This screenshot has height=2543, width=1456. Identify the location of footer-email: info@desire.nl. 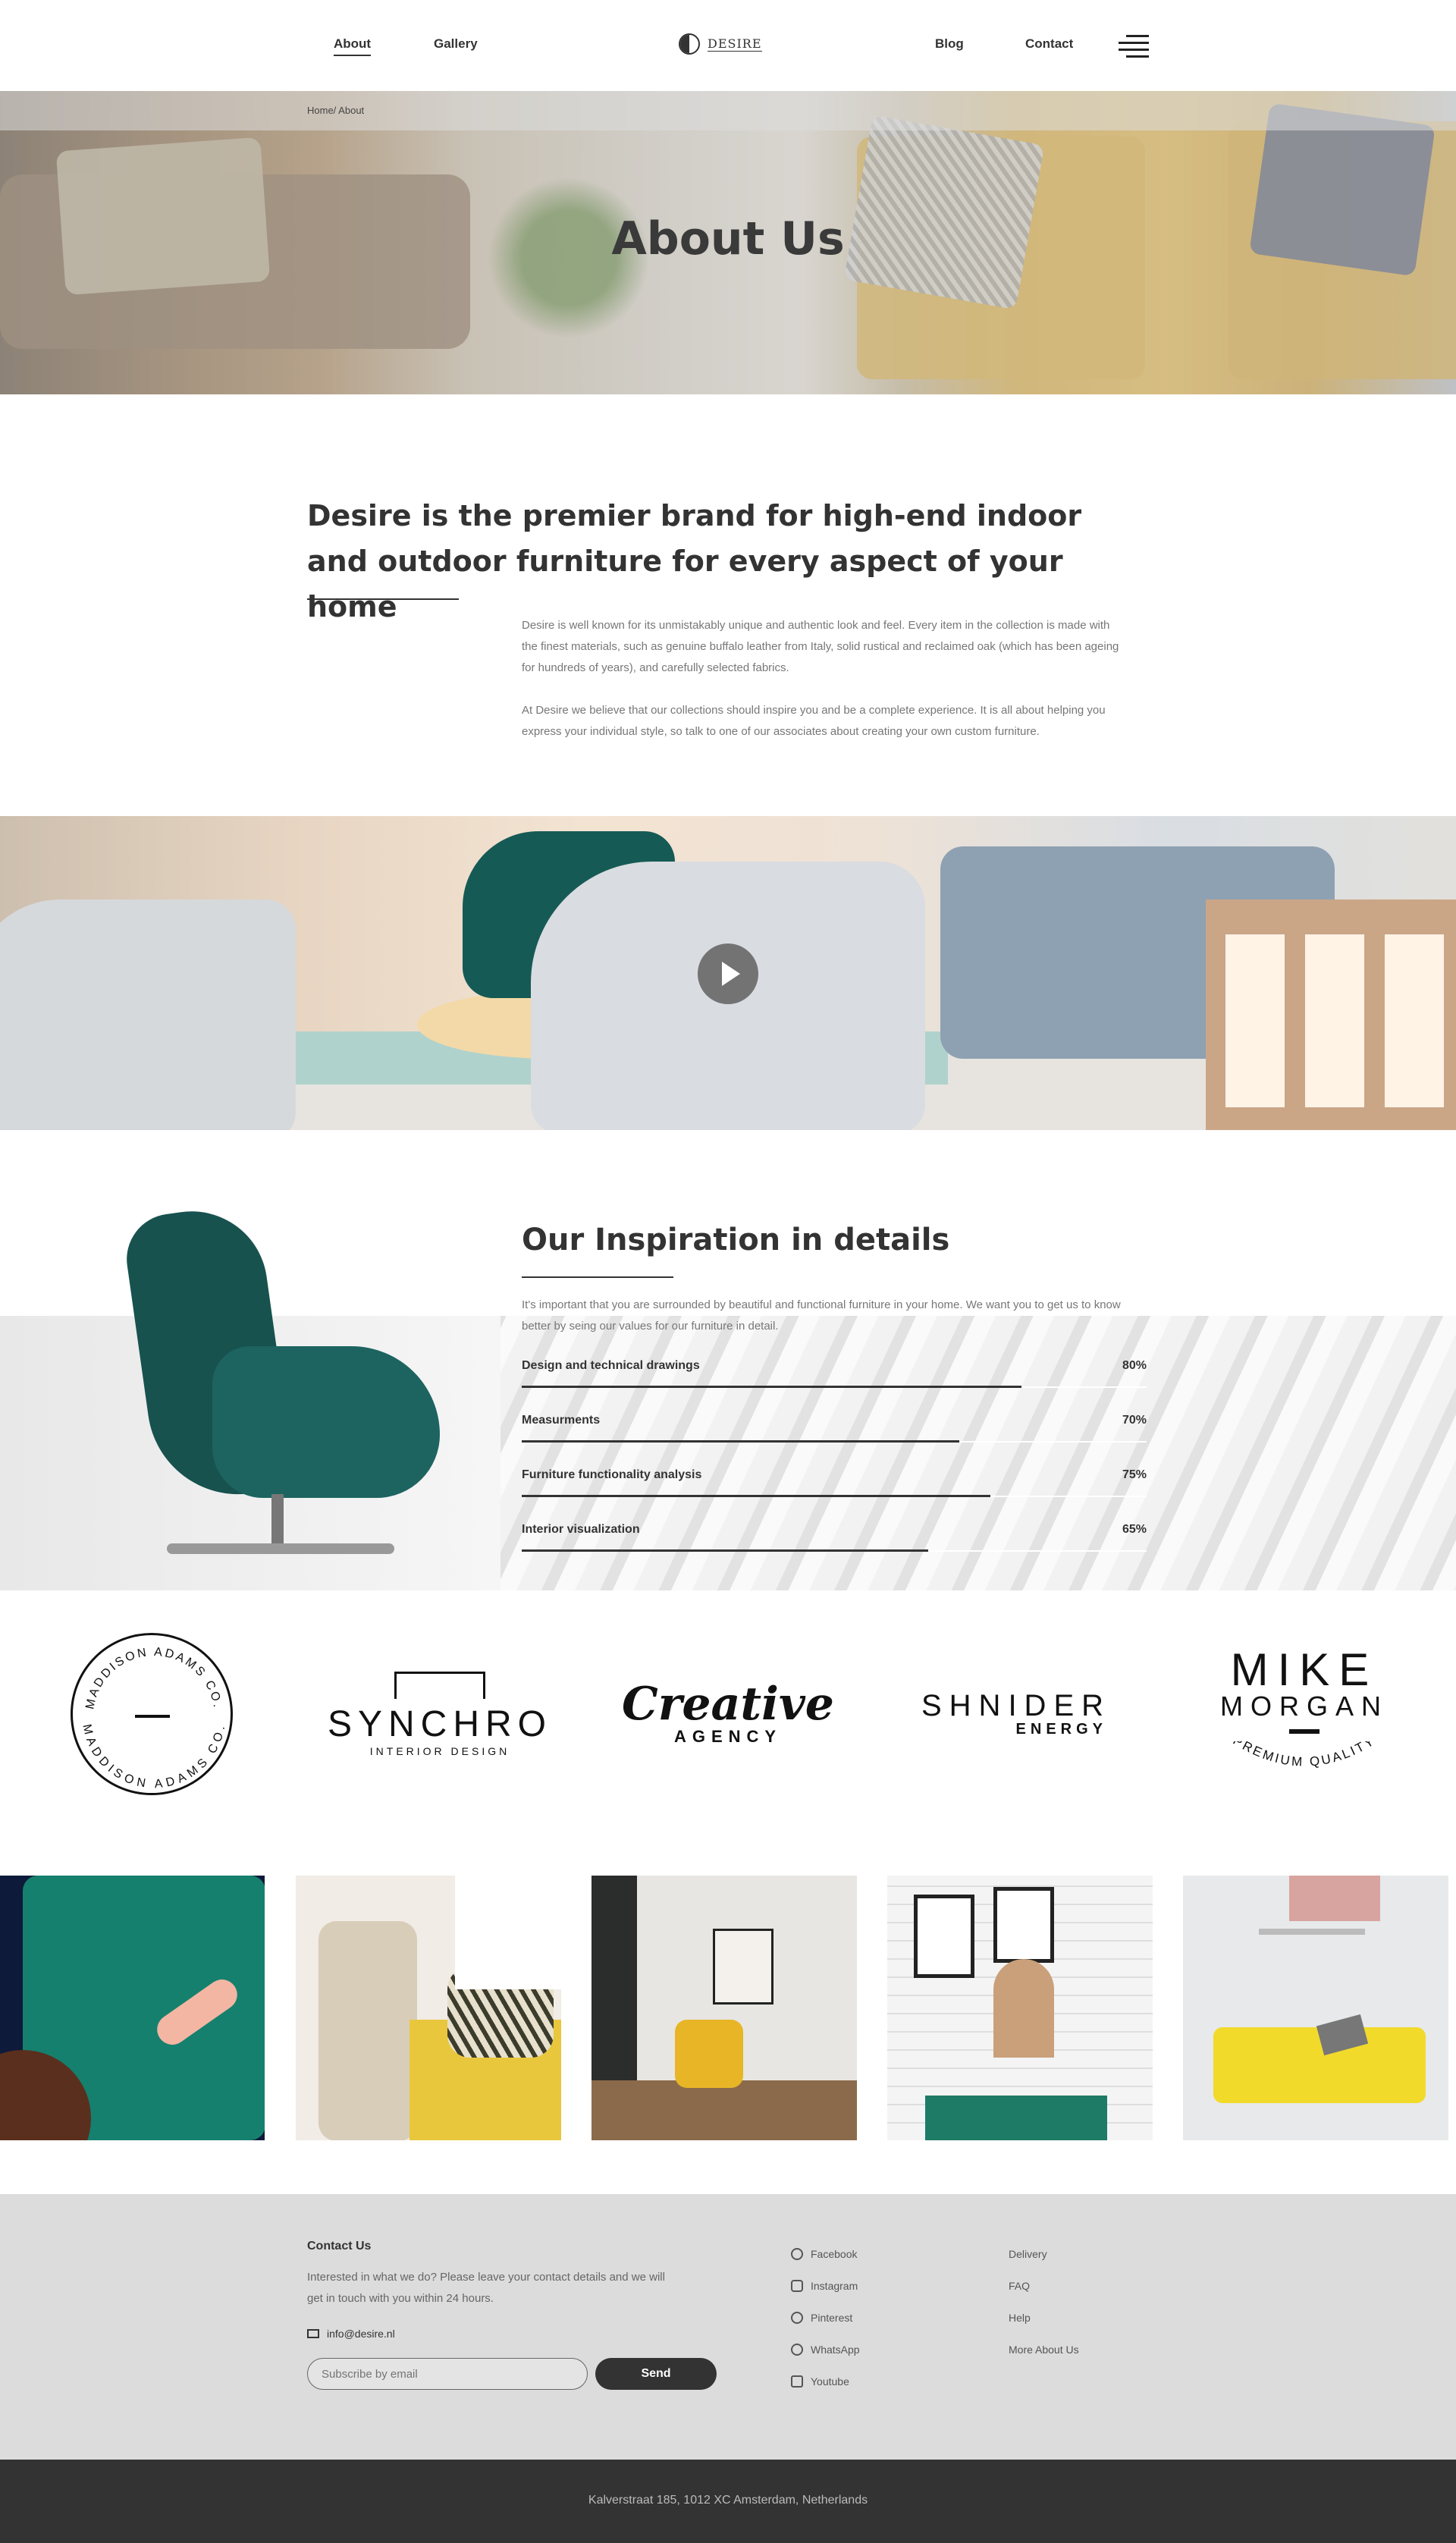
(351, 2334).